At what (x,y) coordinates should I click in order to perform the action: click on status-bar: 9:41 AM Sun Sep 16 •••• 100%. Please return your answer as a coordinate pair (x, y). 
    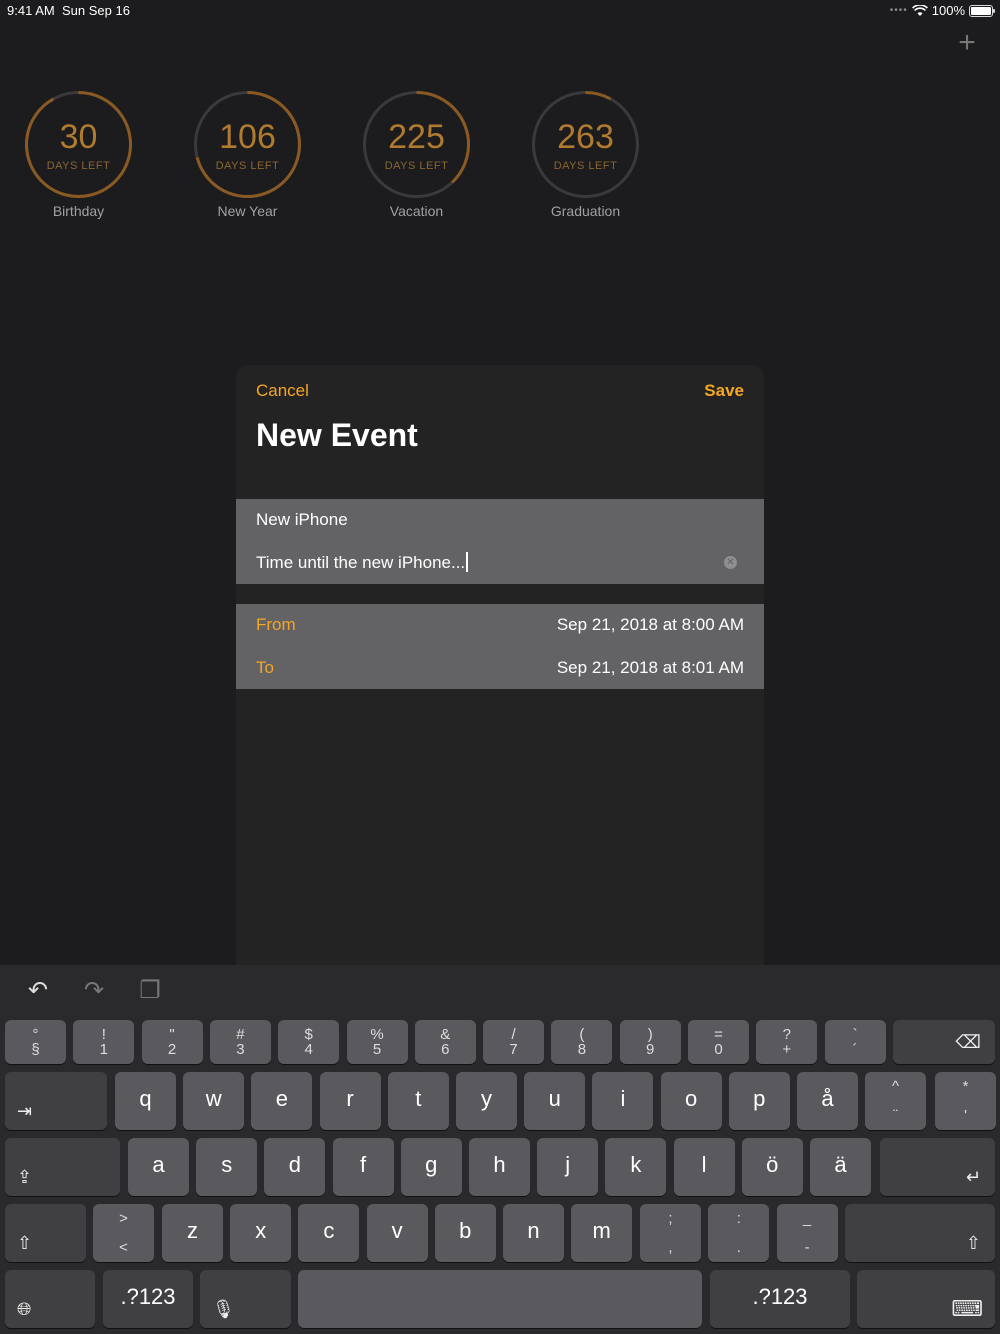
    Looking at the image, I should click on (500, 10).